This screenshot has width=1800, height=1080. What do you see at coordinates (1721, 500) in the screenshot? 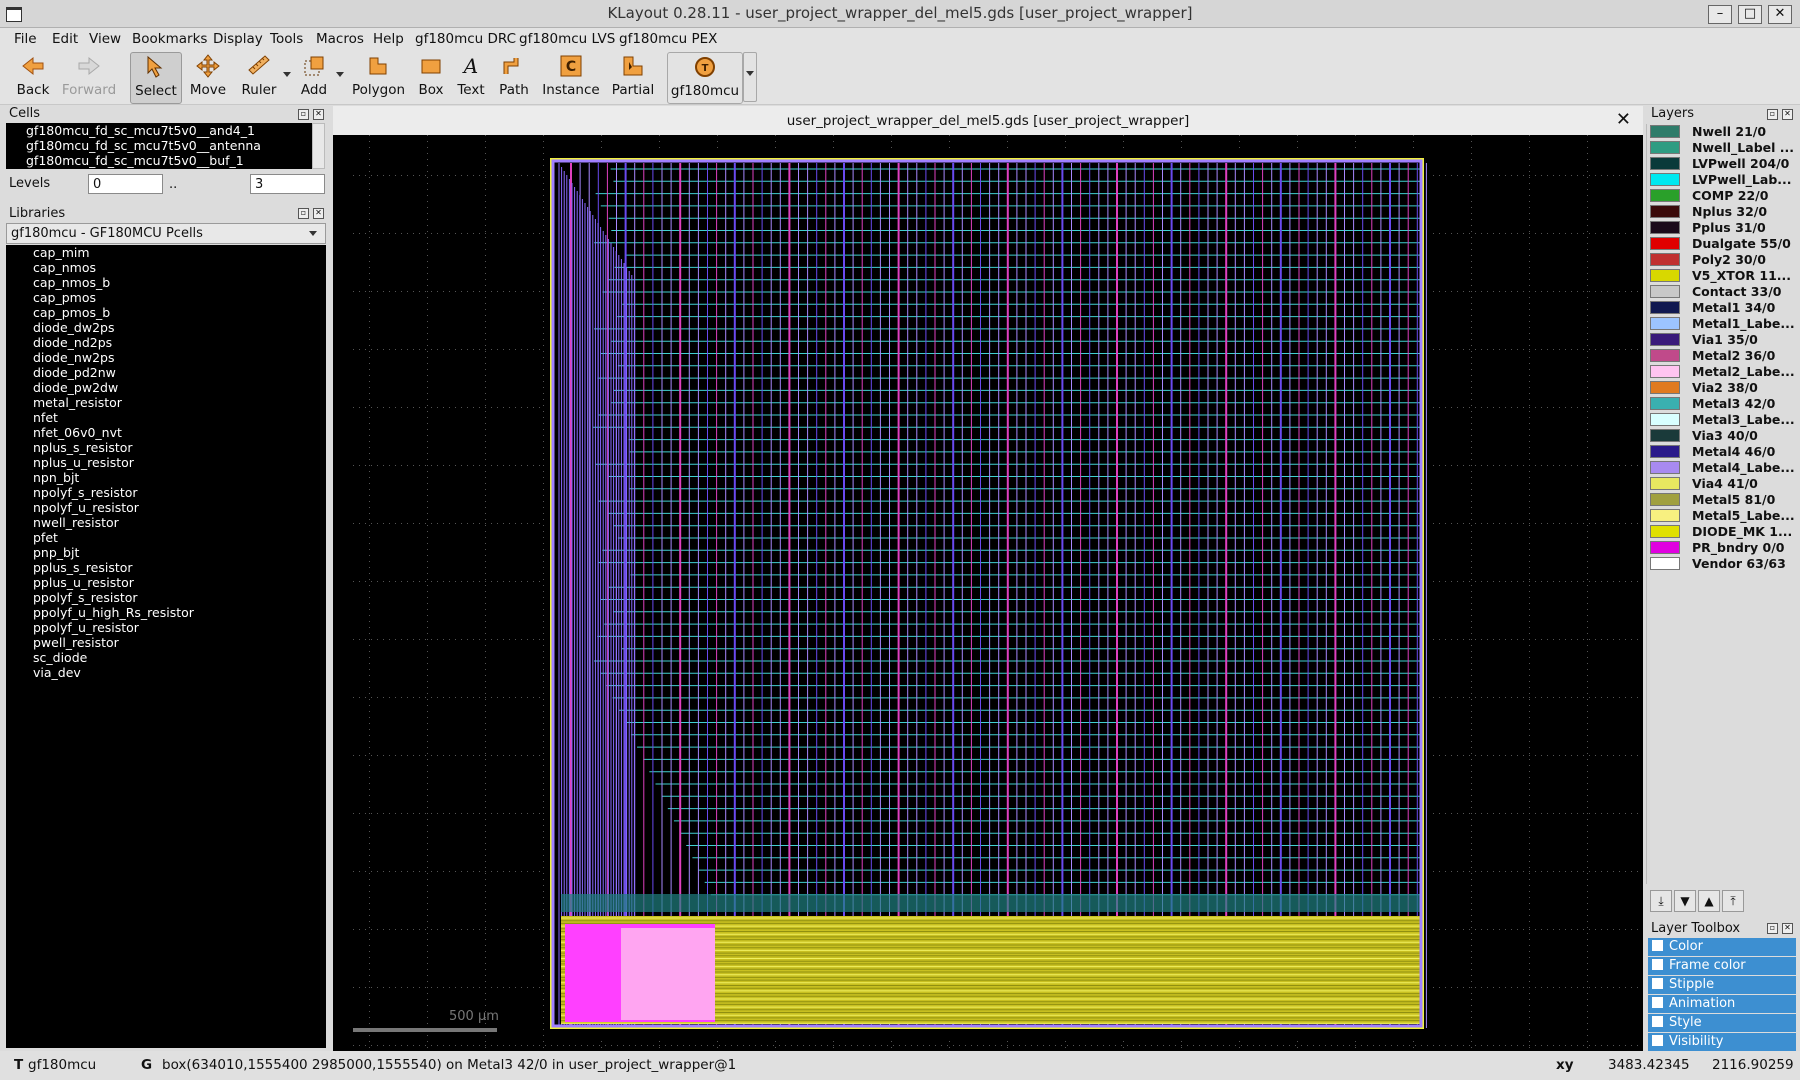
I see `layer-row: Metal5 81/0` at bounding box center [1721, 500].